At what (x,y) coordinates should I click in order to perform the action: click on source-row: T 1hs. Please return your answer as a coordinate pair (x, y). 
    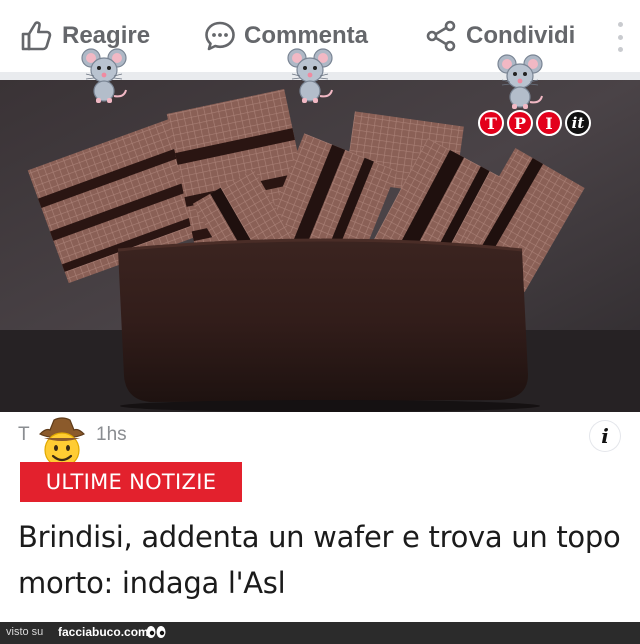
    Looking at the image, I should click on (320, 435).